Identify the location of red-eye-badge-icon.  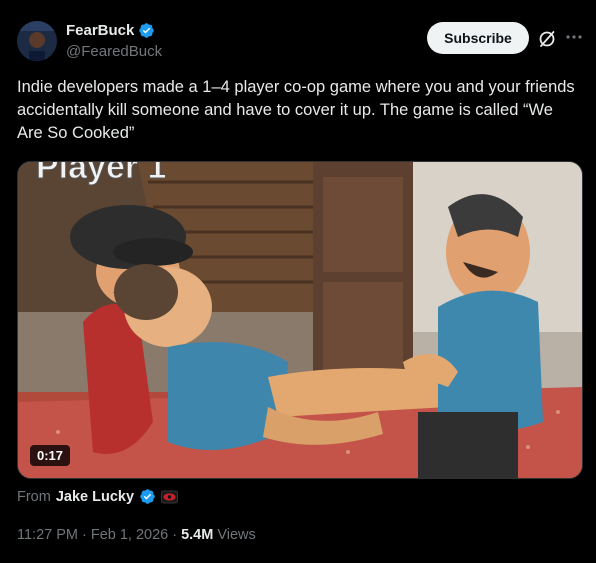
(170, 497).